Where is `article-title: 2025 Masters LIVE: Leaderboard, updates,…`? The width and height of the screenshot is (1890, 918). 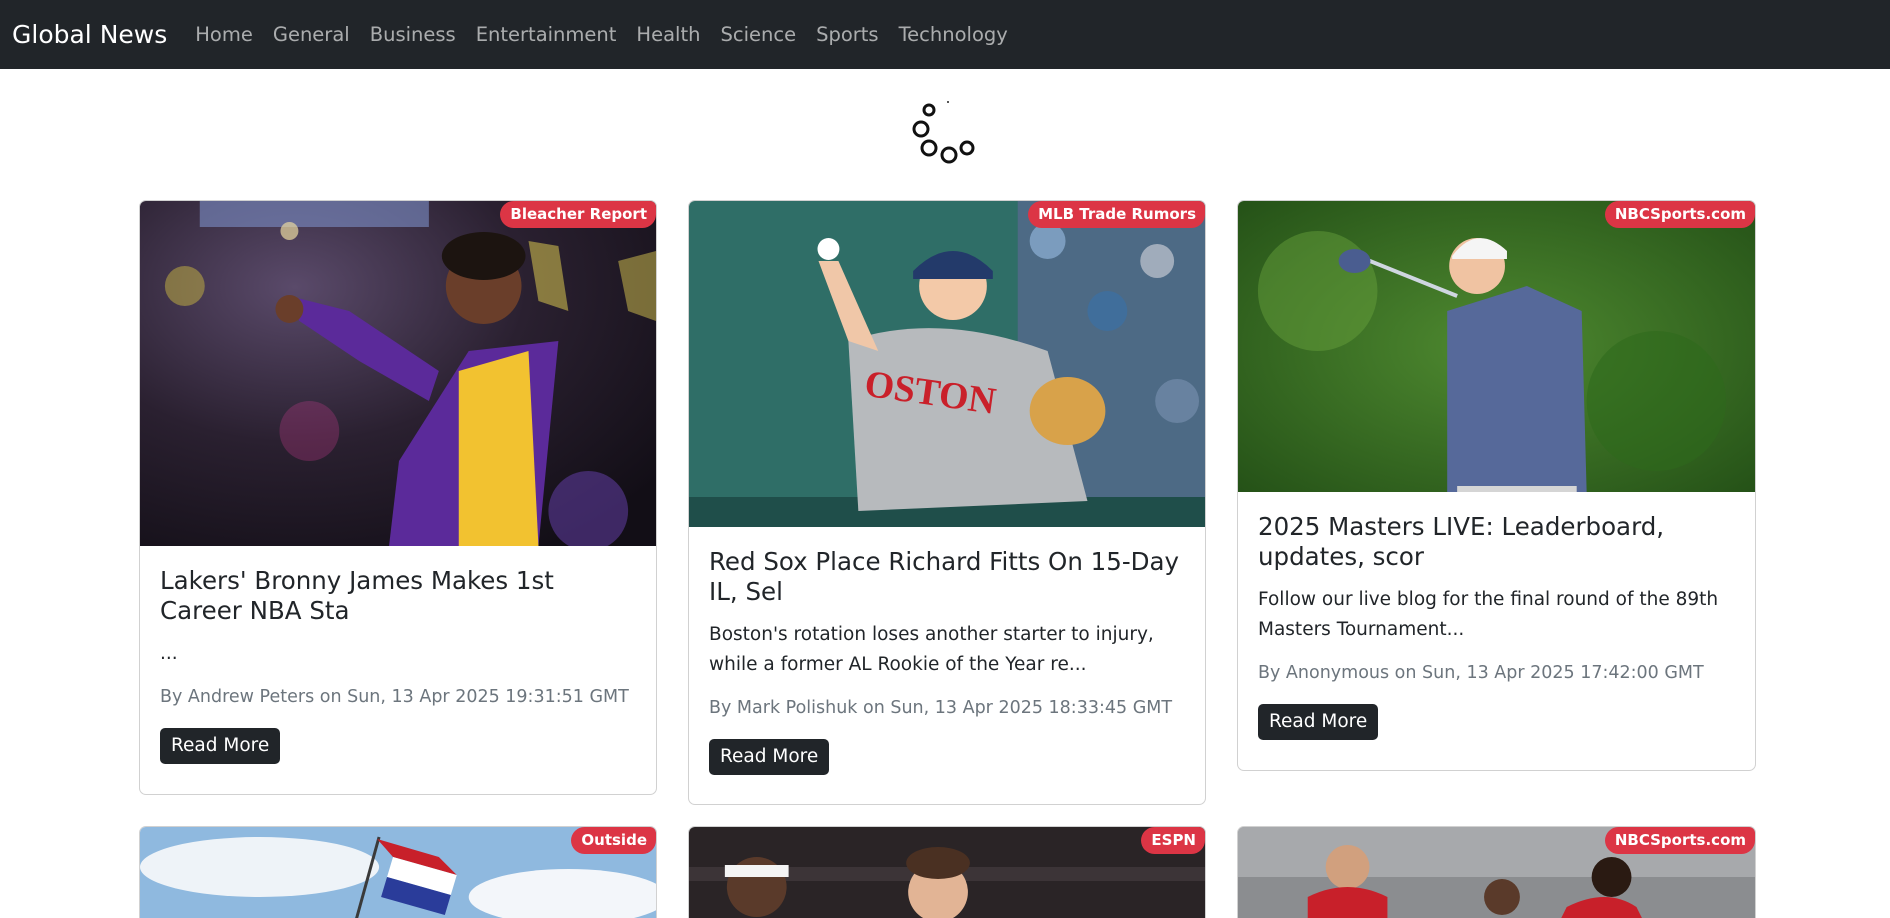
article-title: 2025 Masters LIVE: Leaderboard, updates,… is located at coordinates (1496, 542).